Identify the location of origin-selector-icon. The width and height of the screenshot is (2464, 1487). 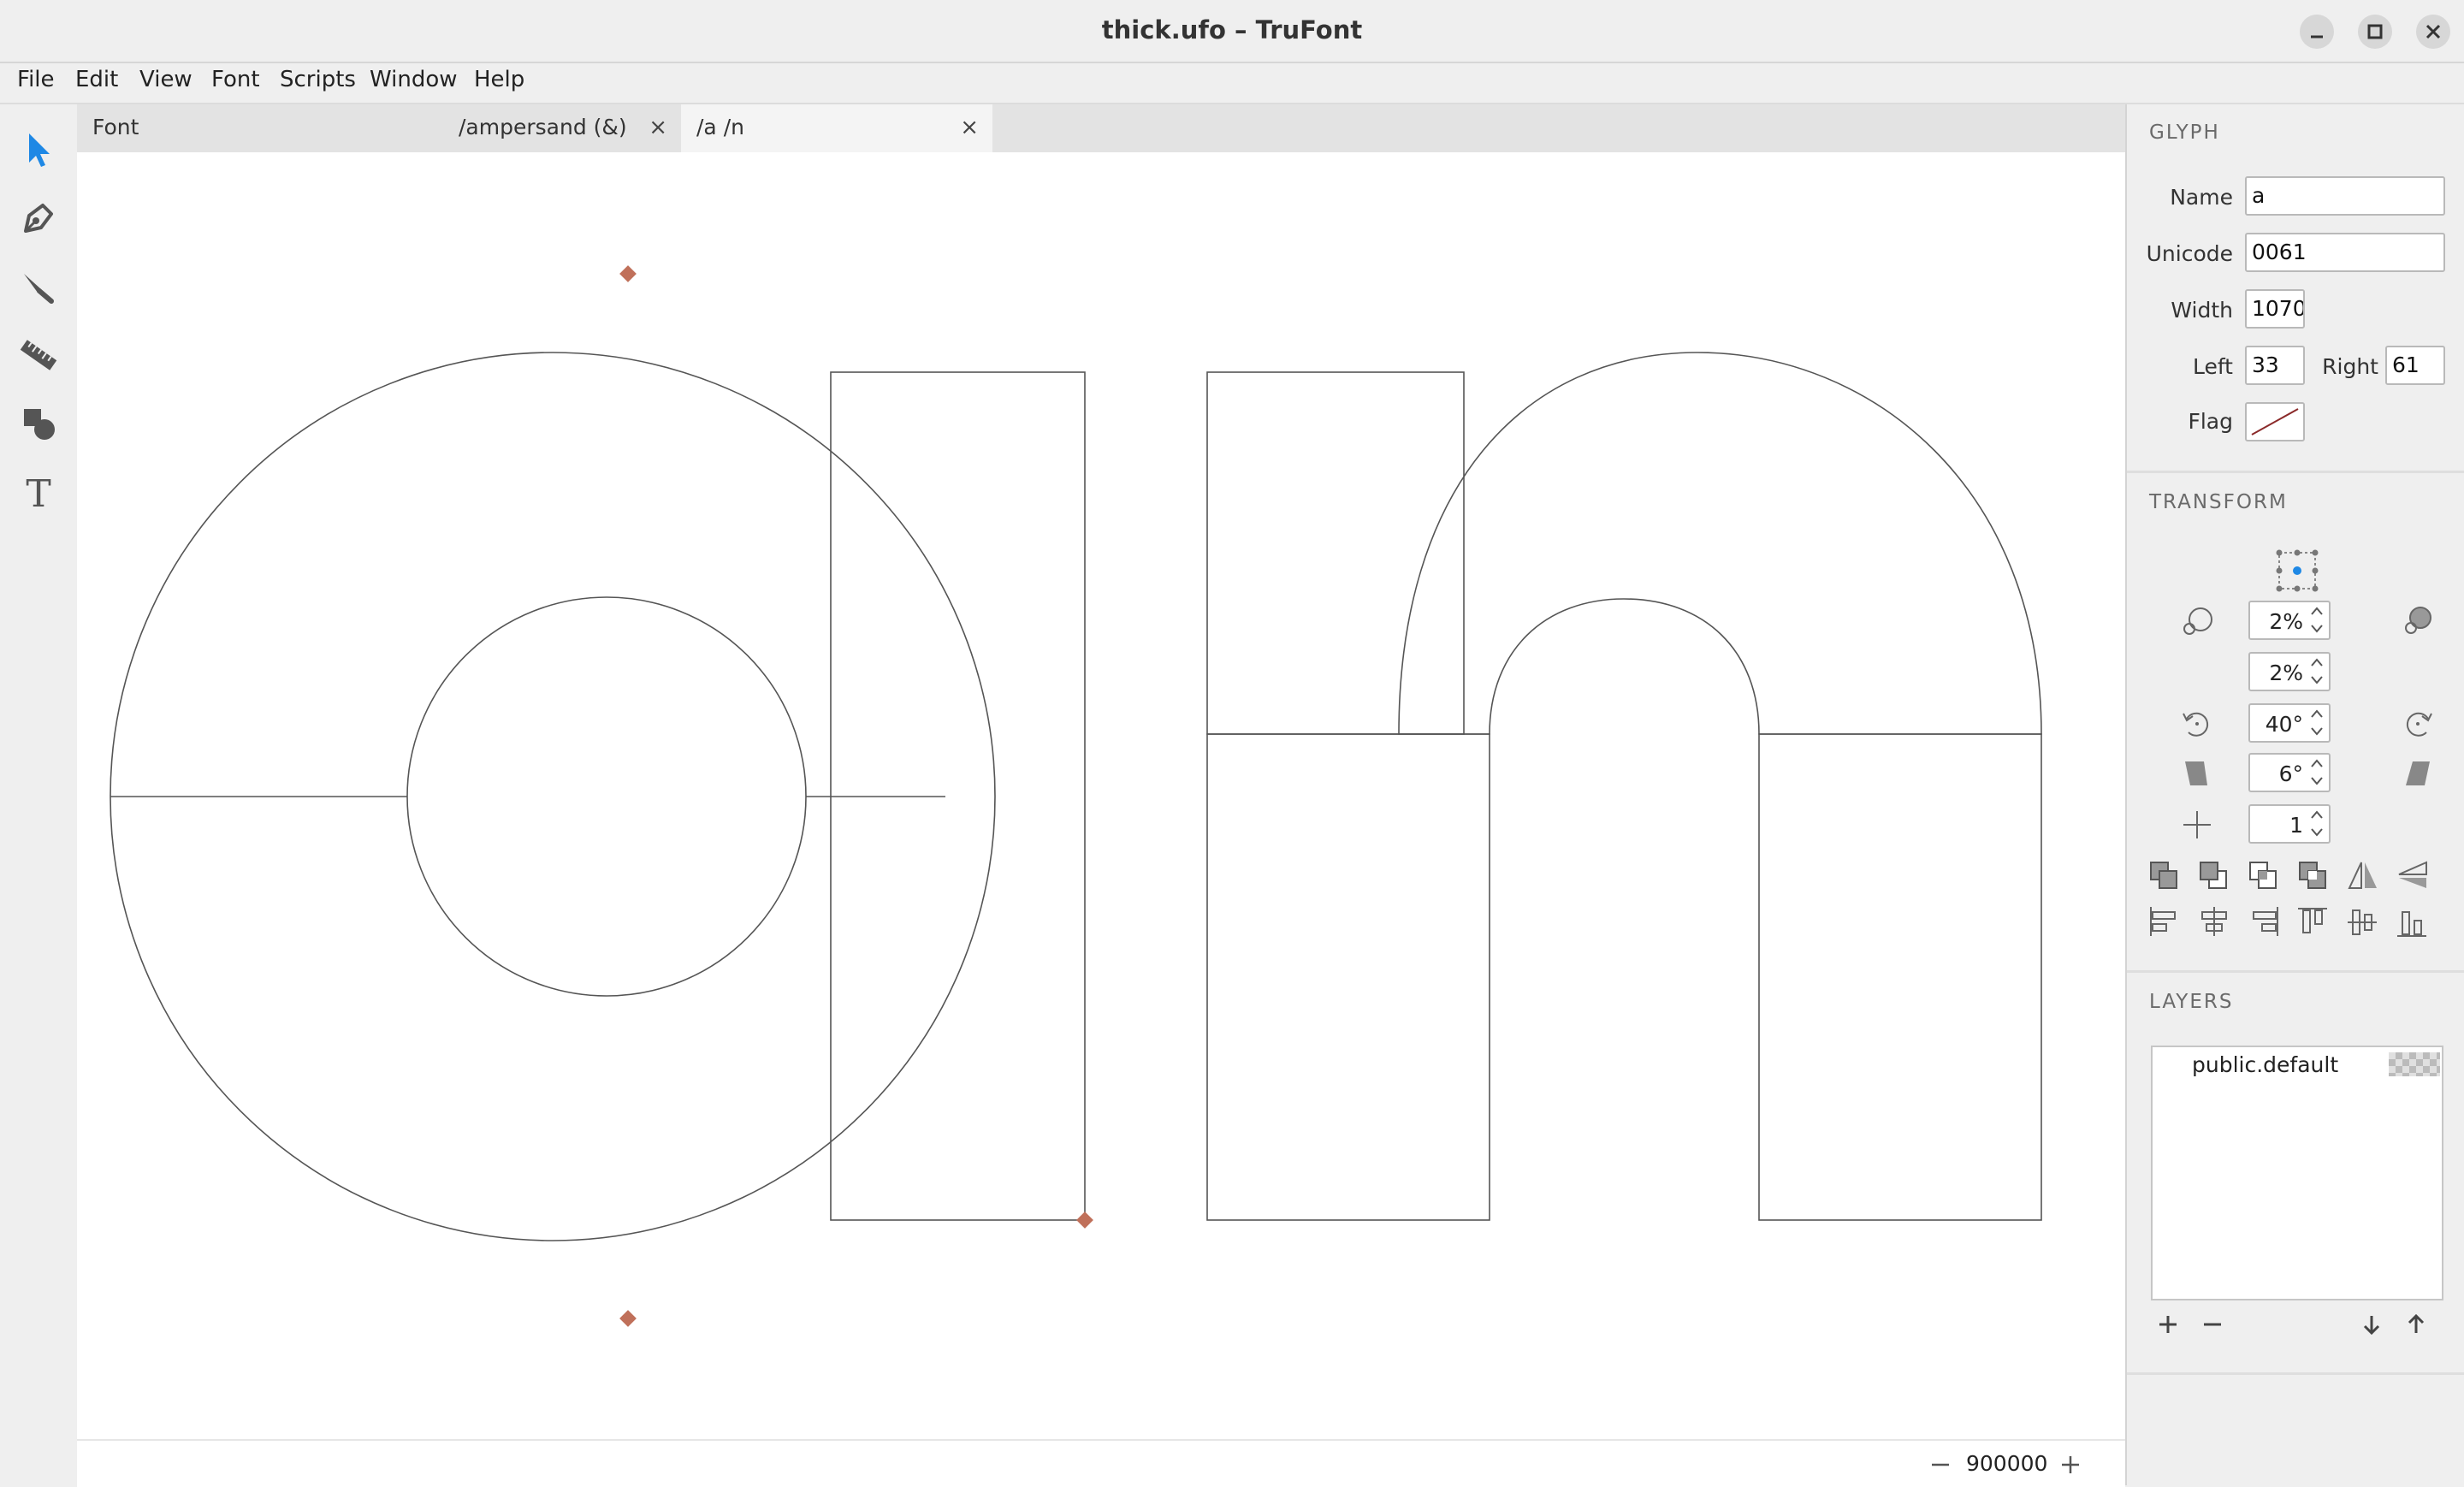
(2297, 571).